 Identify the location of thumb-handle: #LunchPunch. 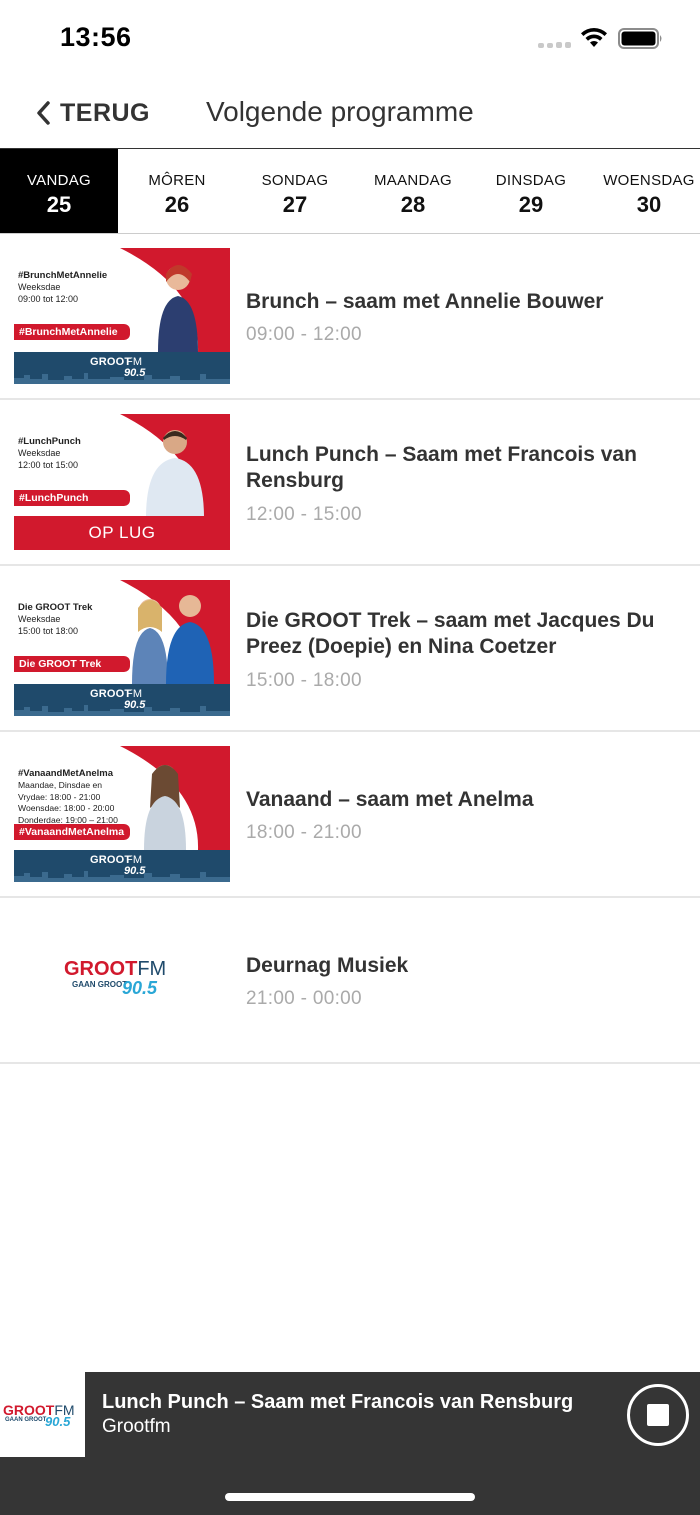
(49, 441).